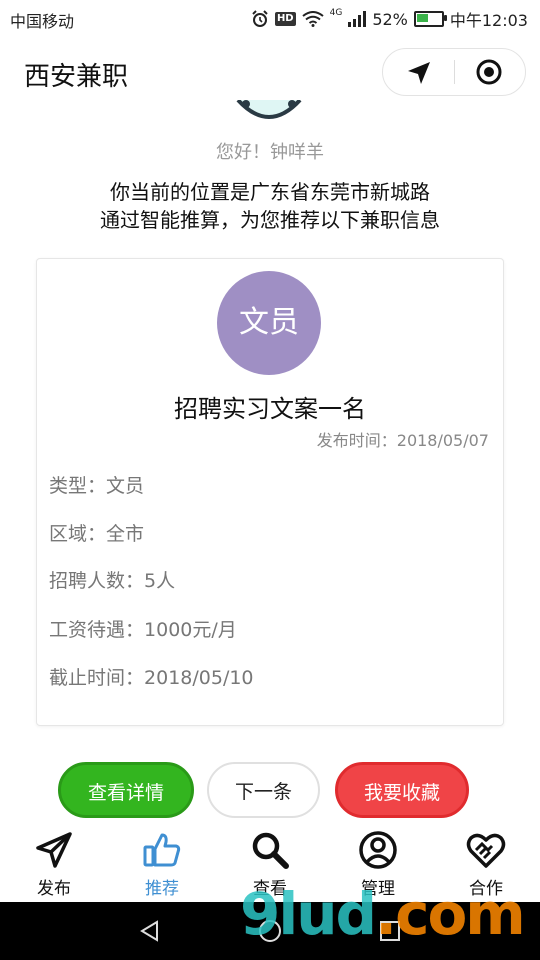 The height and width of the screenshot is (960, 540). What do you see at coordinates (270, 152) in the screenshot?
I see `greeting-text: 您好！钟咩羊` at bounding box center [270, 152].